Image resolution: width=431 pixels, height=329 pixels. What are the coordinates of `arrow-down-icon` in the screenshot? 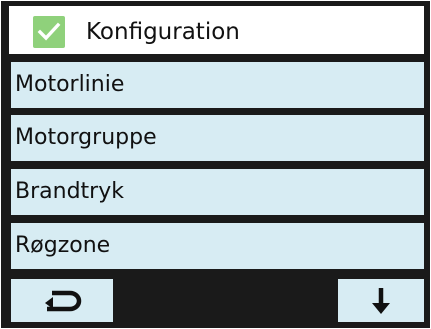 It's located at (381, 300).